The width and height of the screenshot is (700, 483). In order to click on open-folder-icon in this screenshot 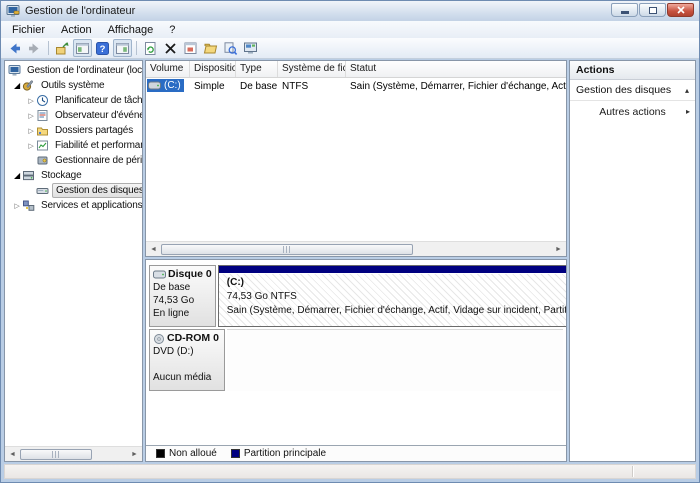, I will do `click(210, 48)`.